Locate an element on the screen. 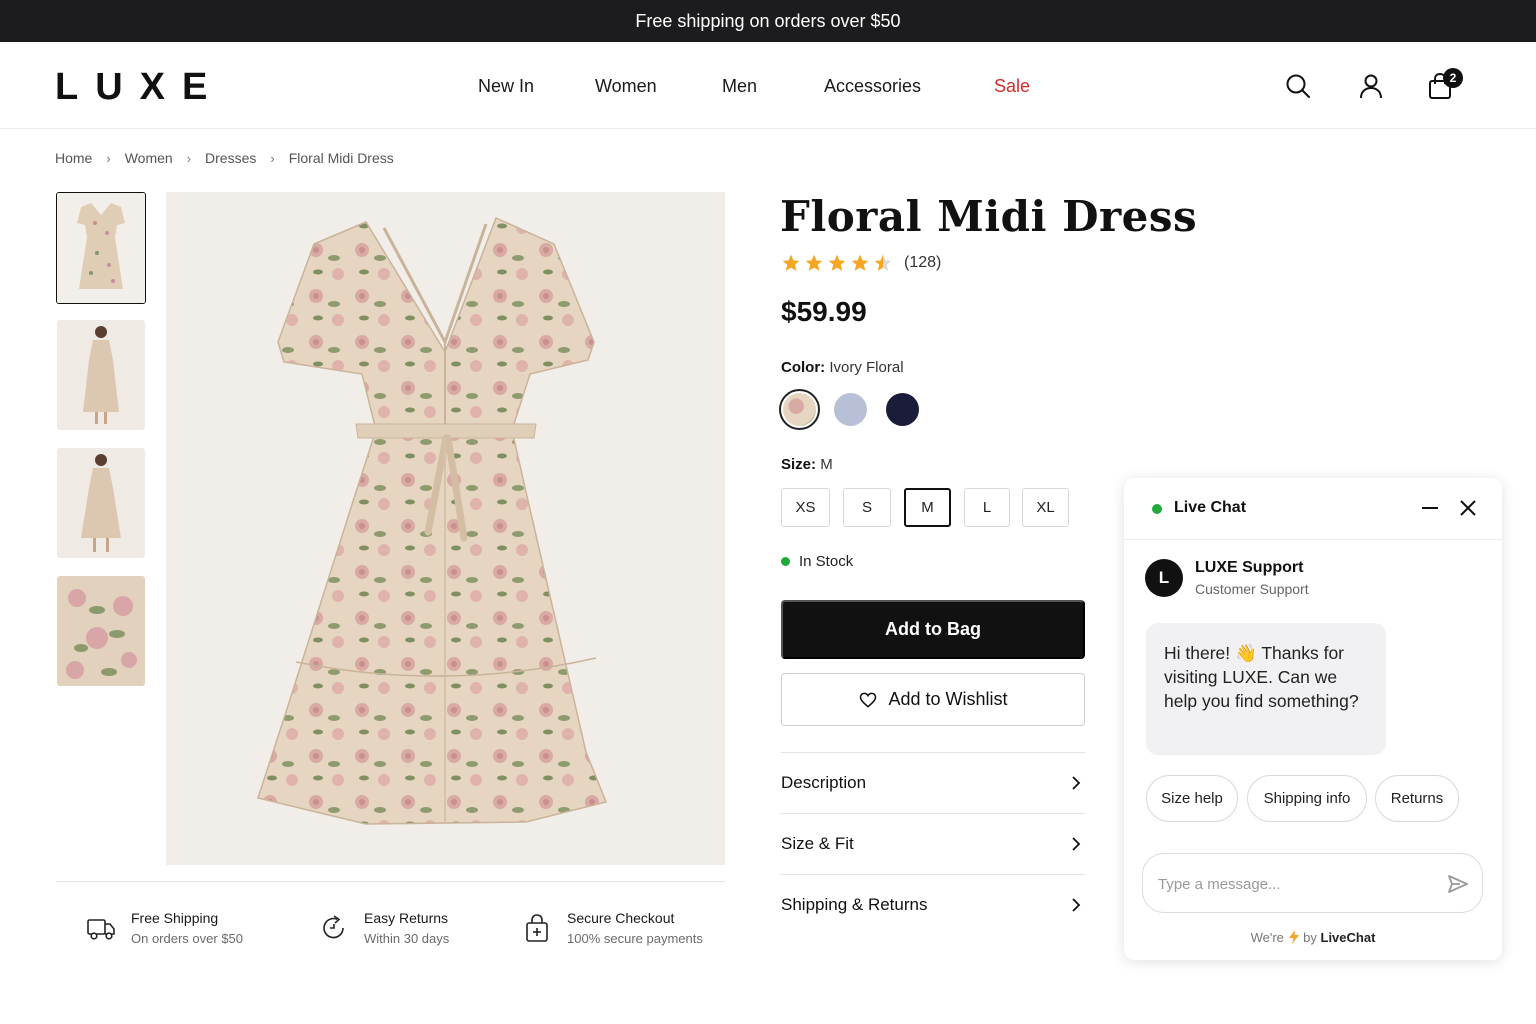 This screenshot has height=1024, width=1536. chat-message-input is located at coordinates (1293, 884).